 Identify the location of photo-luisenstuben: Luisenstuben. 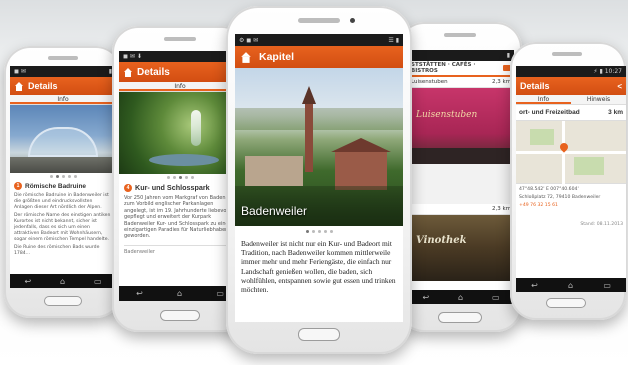
(461, 126).